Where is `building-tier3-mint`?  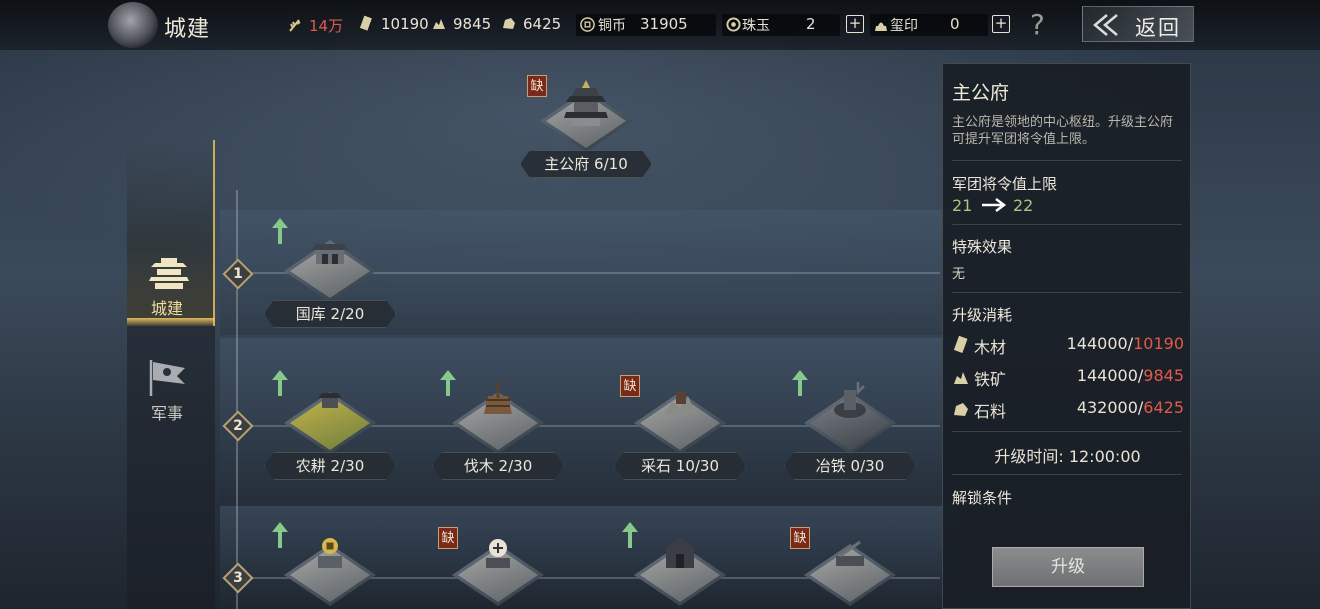
building-tier3-mint is located at coordinates (330, 569).